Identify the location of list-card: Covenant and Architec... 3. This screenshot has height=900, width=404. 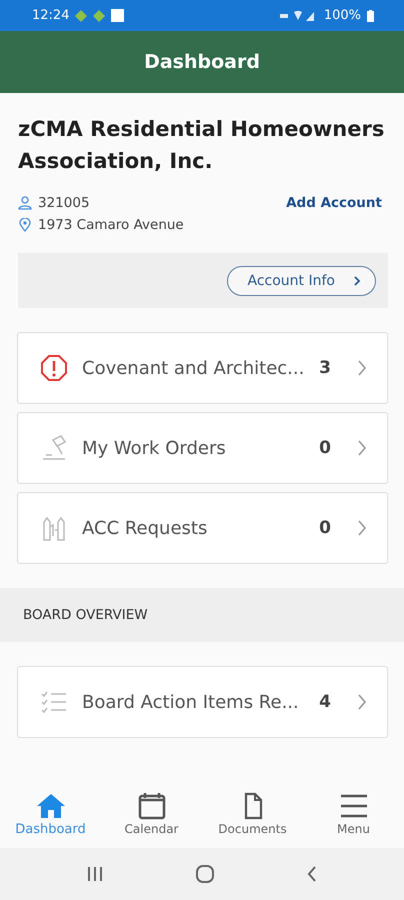
(202, 368).